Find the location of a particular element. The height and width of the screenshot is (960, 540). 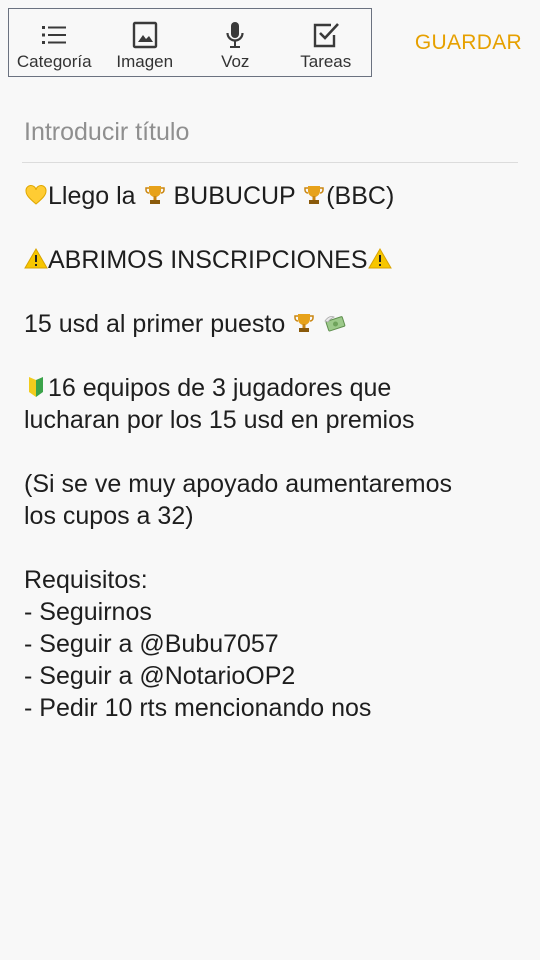

note-text: los cupos a 32) is located at coordinates (109, 516).